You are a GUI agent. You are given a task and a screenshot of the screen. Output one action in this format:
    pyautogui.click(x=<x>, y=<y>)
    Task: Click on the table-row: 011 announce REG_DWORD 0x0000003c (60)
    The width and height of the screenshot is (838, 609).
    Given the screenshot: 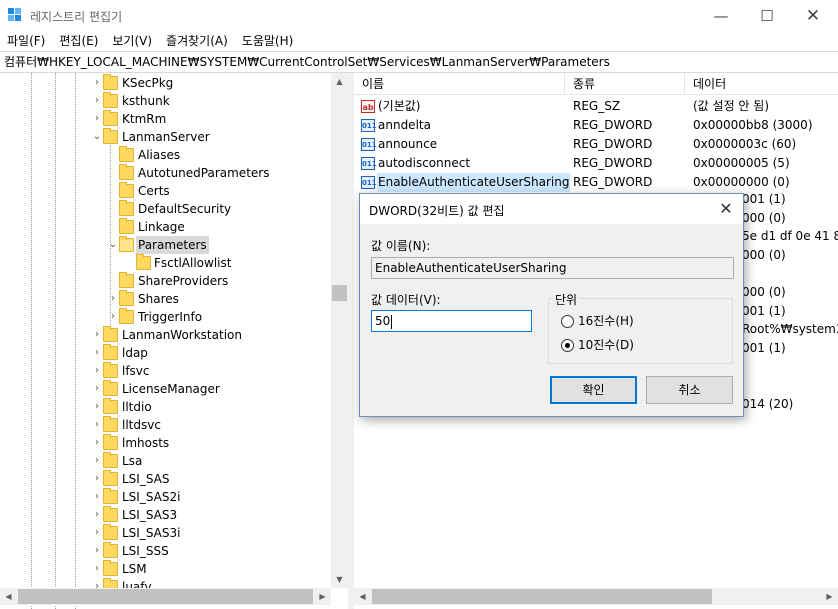 What is the action you would take?
    pyautogui.click(x=596, y=144)
    